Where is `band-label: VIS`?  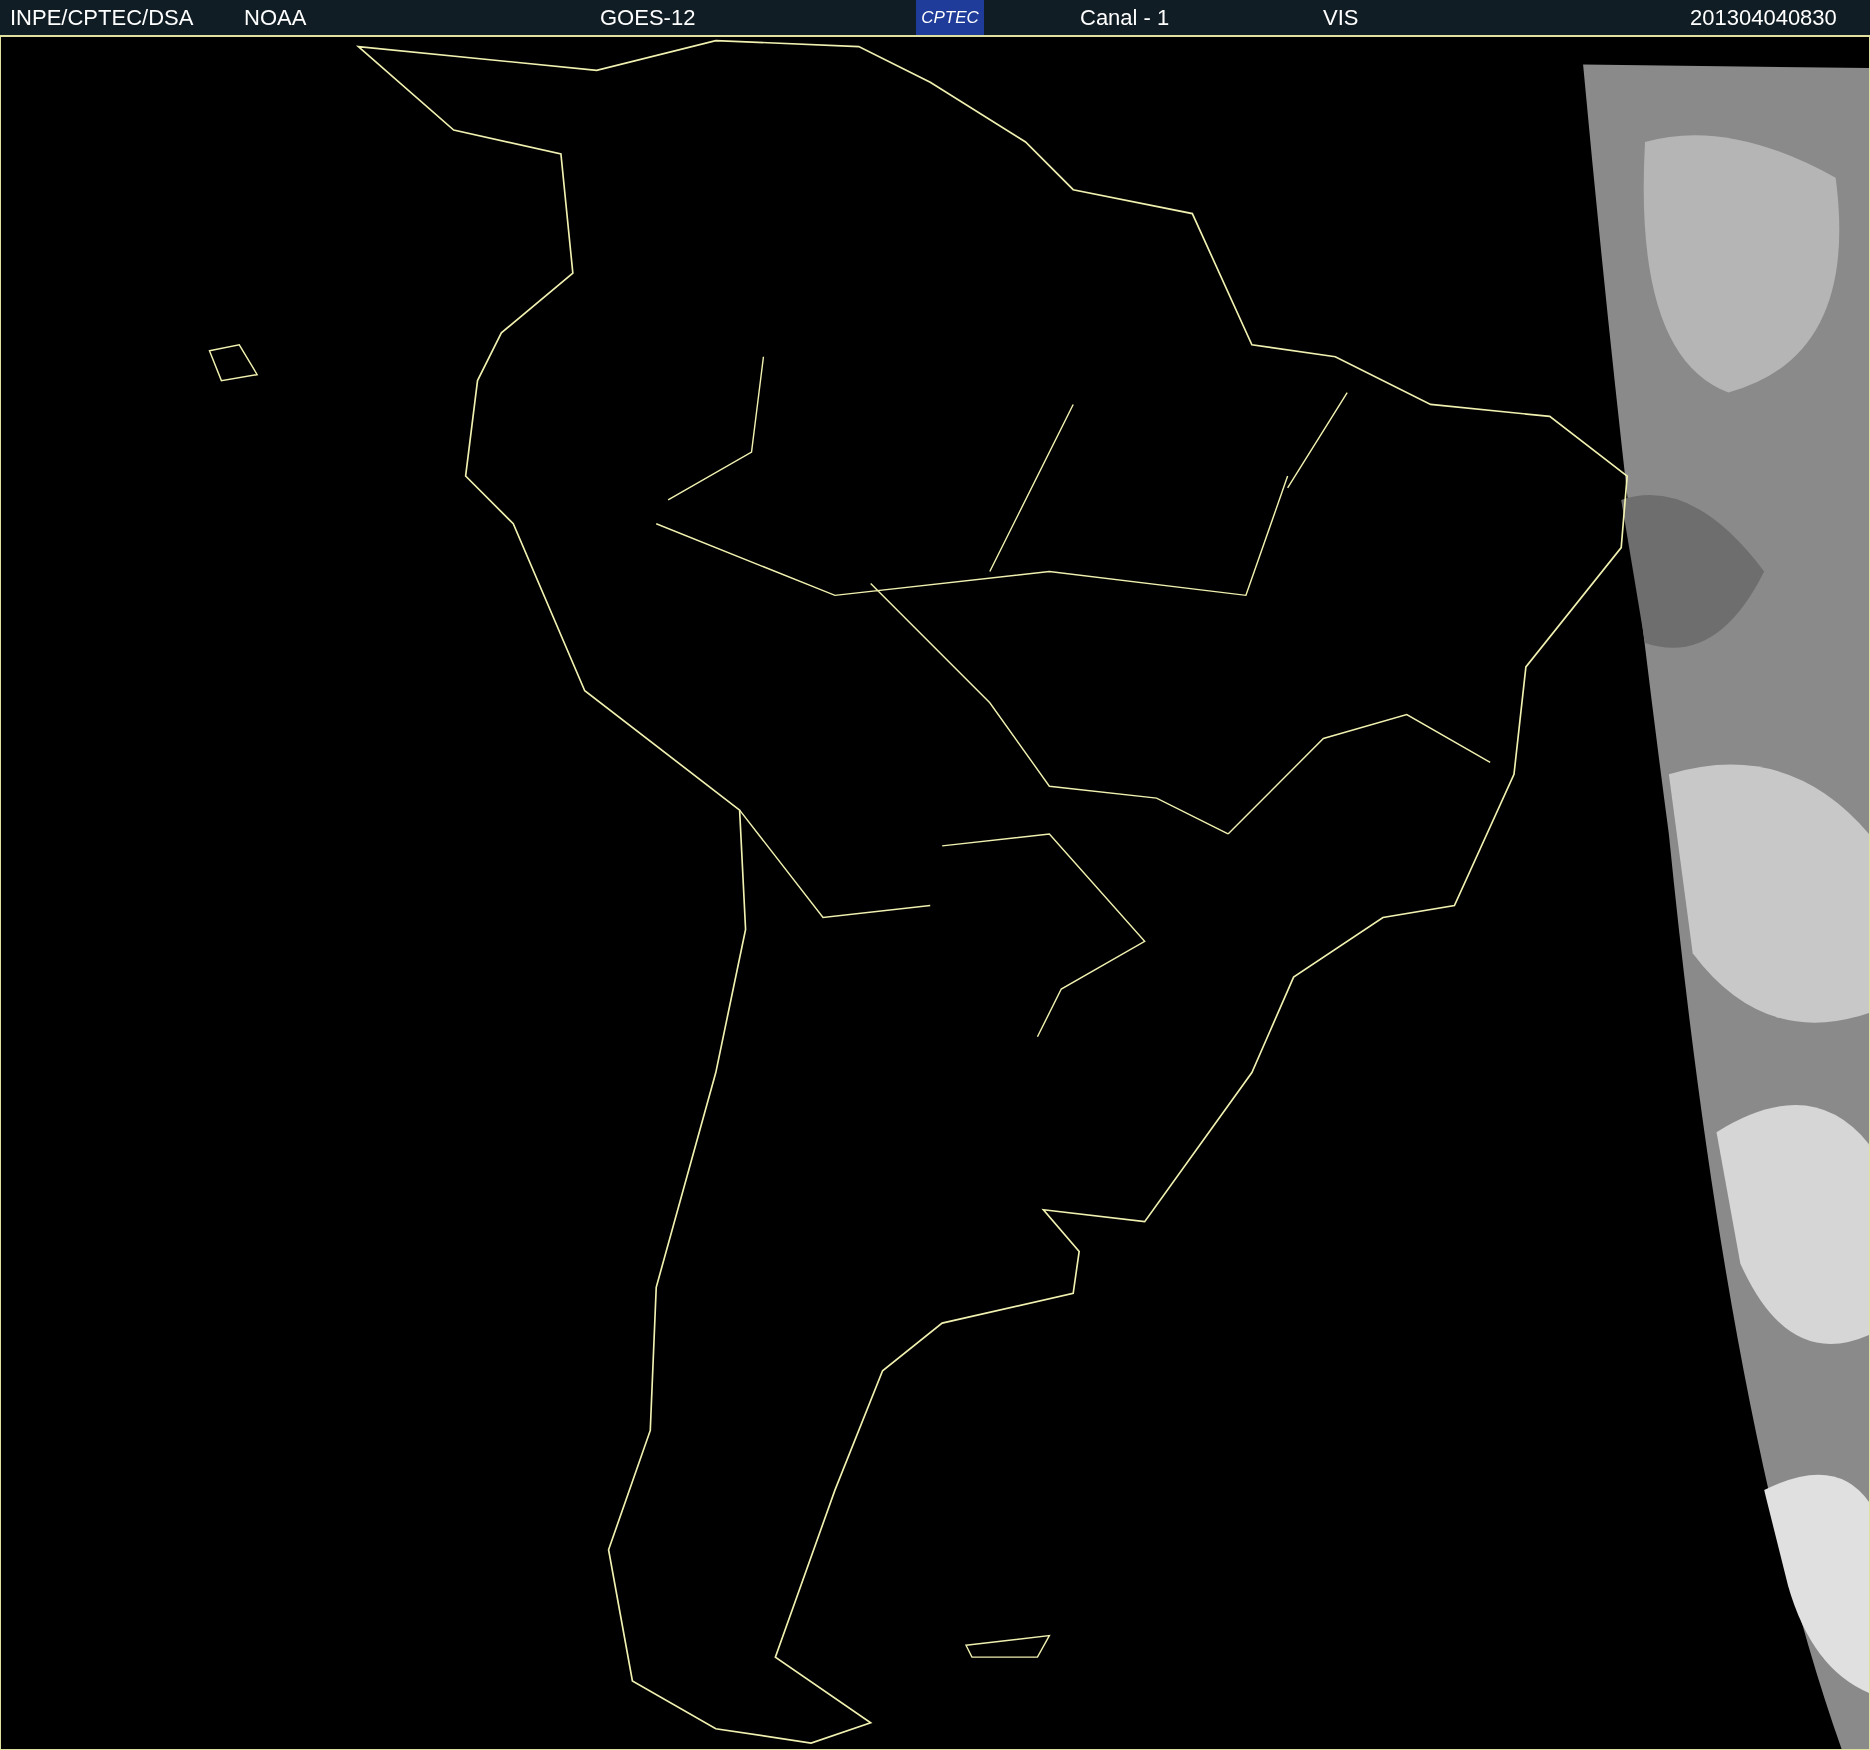
band-label: VIS is located at coordinates (1341, 18).